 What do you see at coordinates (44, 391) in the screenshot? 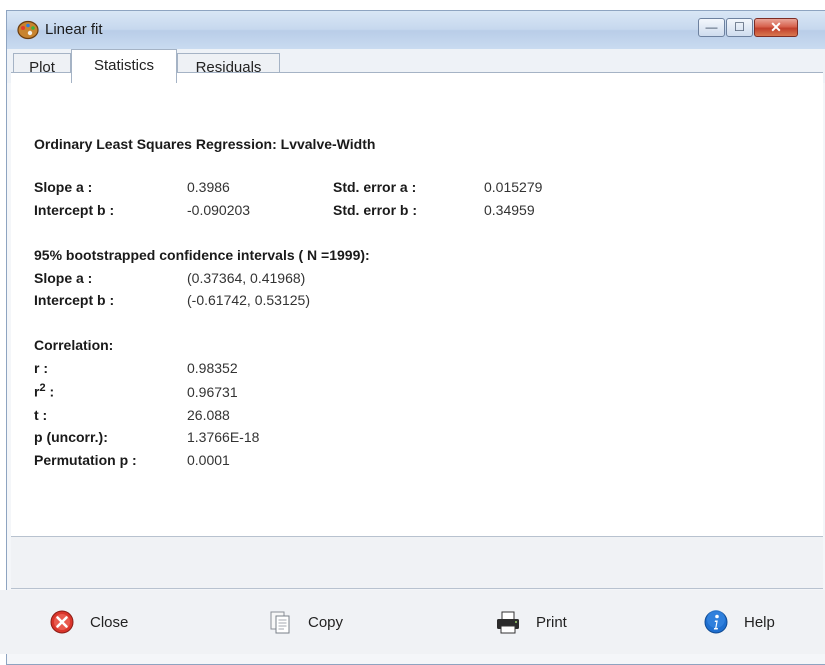
I see `r-squared-label: r2 :` at bounding box center [44, 391].